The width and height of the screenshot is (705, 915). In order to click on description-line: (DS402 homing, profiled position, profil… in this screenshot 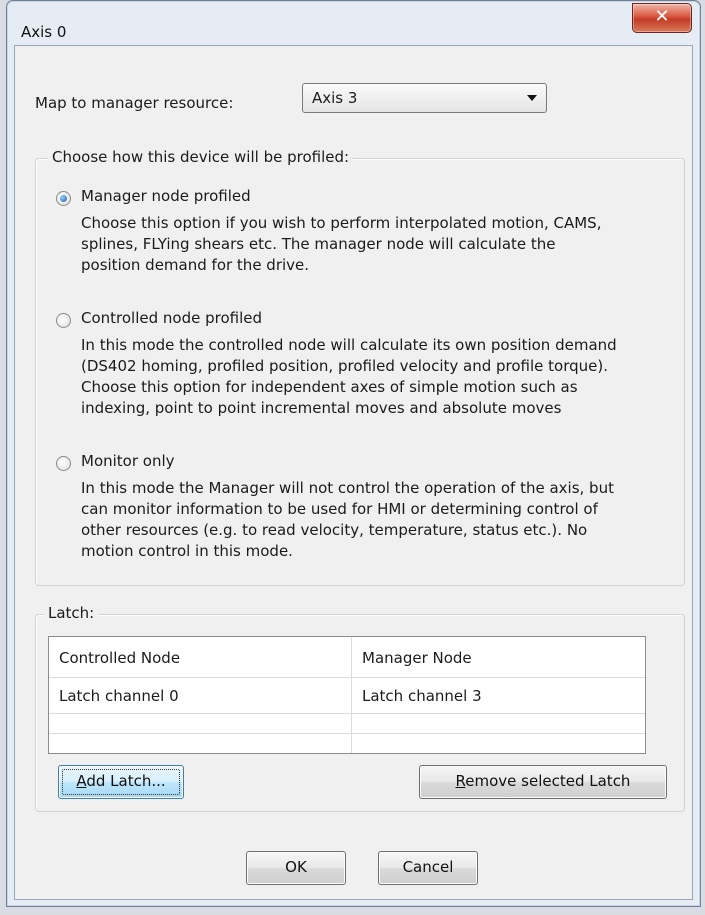, I will do `click(345, 366)`.